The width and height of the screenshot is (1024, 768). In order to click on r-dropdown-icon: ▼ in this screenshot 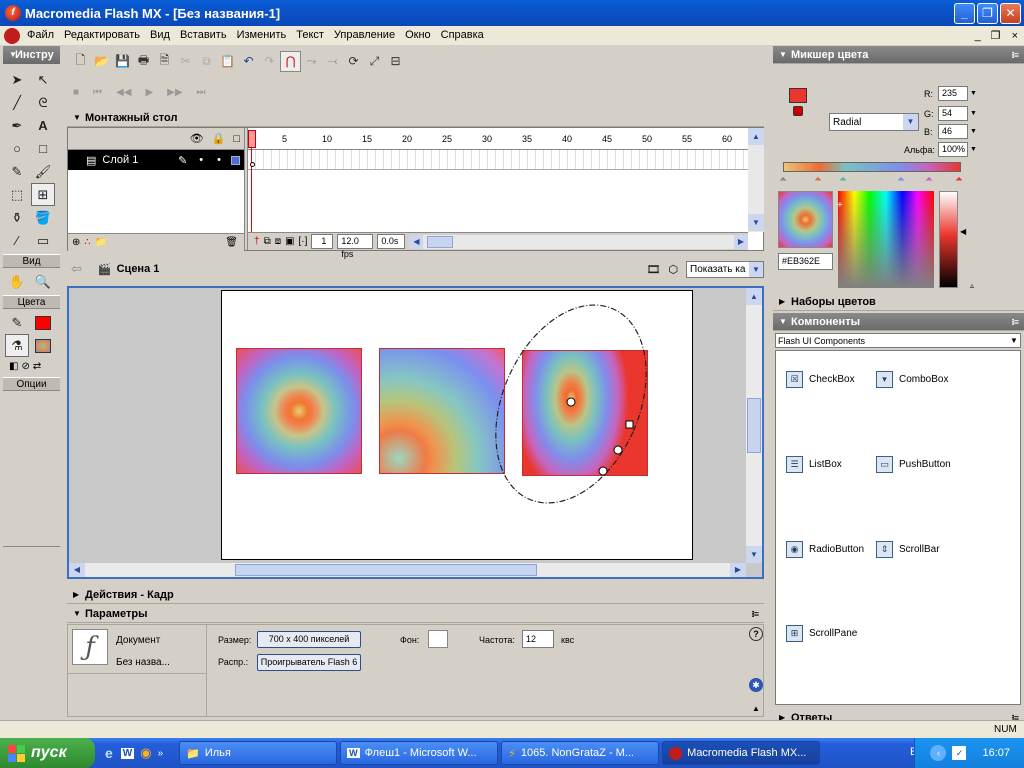, I will do `click(974, 93)`.